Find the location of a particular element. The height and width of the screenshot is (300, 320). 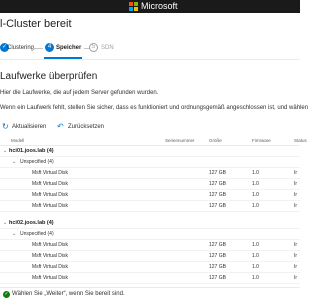

server-row: ⌄ hci01.joos.lab (4) is located at coordinates (150, 151).